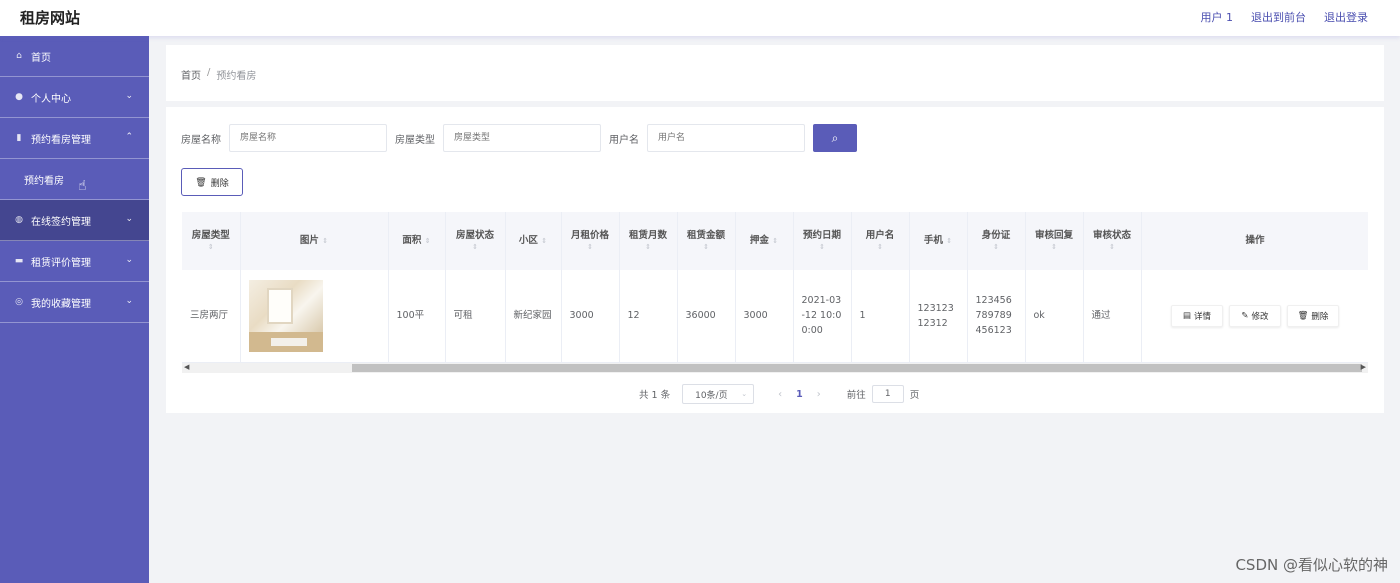 The width and height of the screenshot is (1400, 583). What do you see at coordinates (50, 18) in the screenshot?
I see `brand-title: 租房网站` at bounding box center [50, 18].